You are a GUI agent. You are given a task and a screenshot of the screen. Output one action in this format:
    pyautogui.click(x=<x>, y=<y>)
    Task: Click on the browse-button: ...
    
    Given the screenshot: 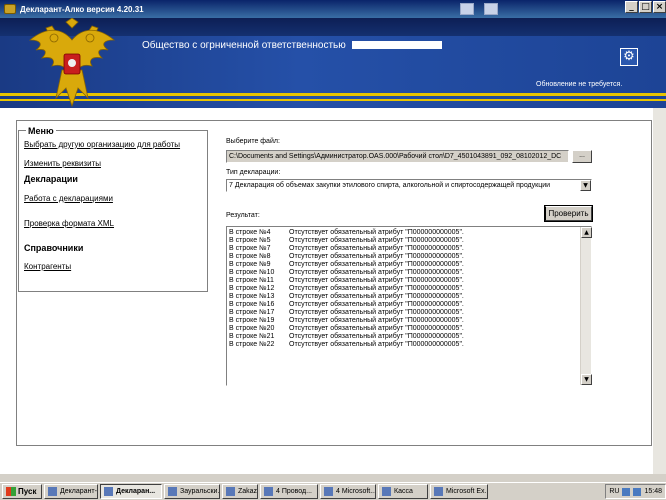 What is the action you would take?
    pyautogui.click(x=582, y=156)
    